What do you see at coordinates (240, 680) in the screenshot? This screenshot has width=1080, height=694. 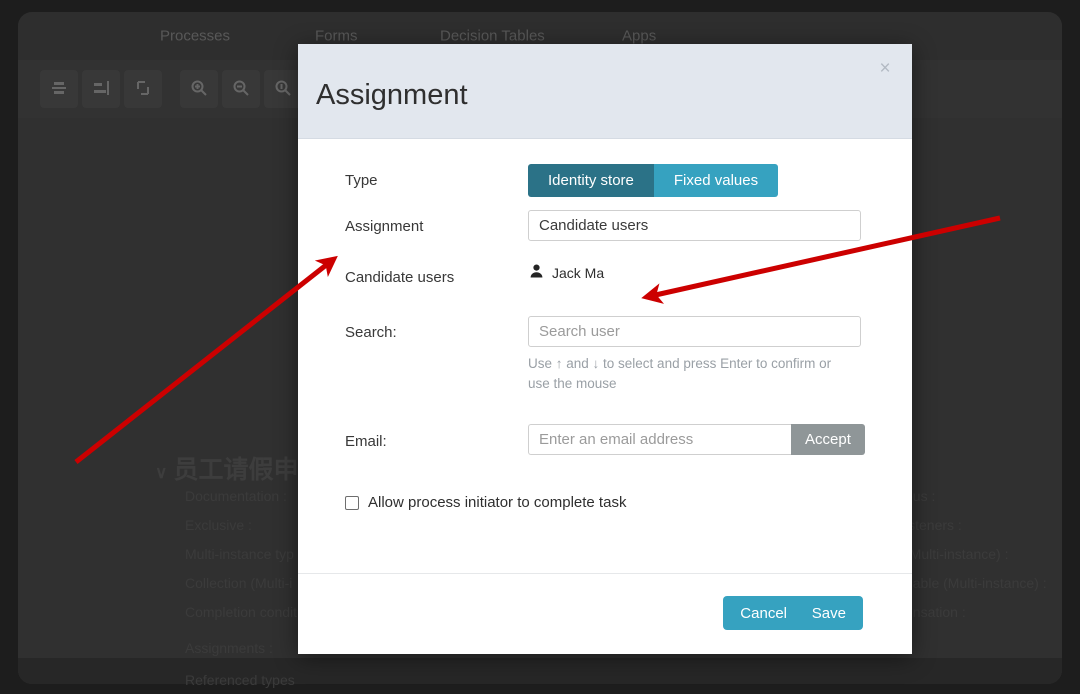 I see `property-label-referenced-types: Referenced types` at bounding box center [240, 680].